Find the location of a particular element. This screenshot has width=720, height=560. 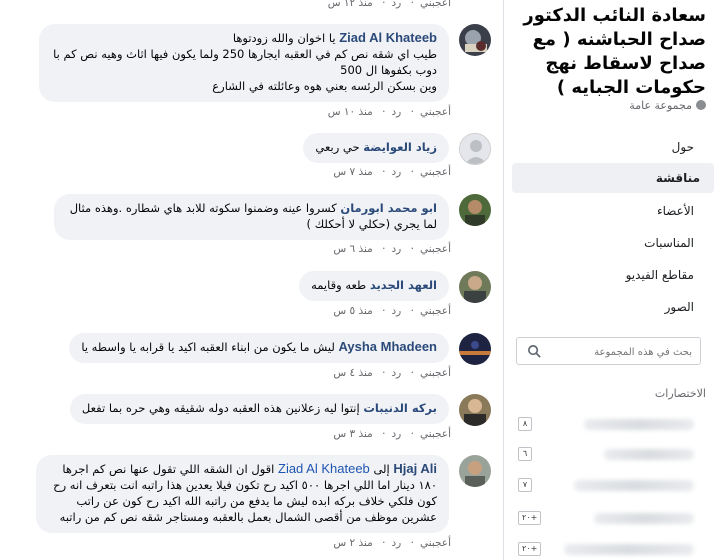

comment-text: حي ربعي is located at coordinates (337, 147).